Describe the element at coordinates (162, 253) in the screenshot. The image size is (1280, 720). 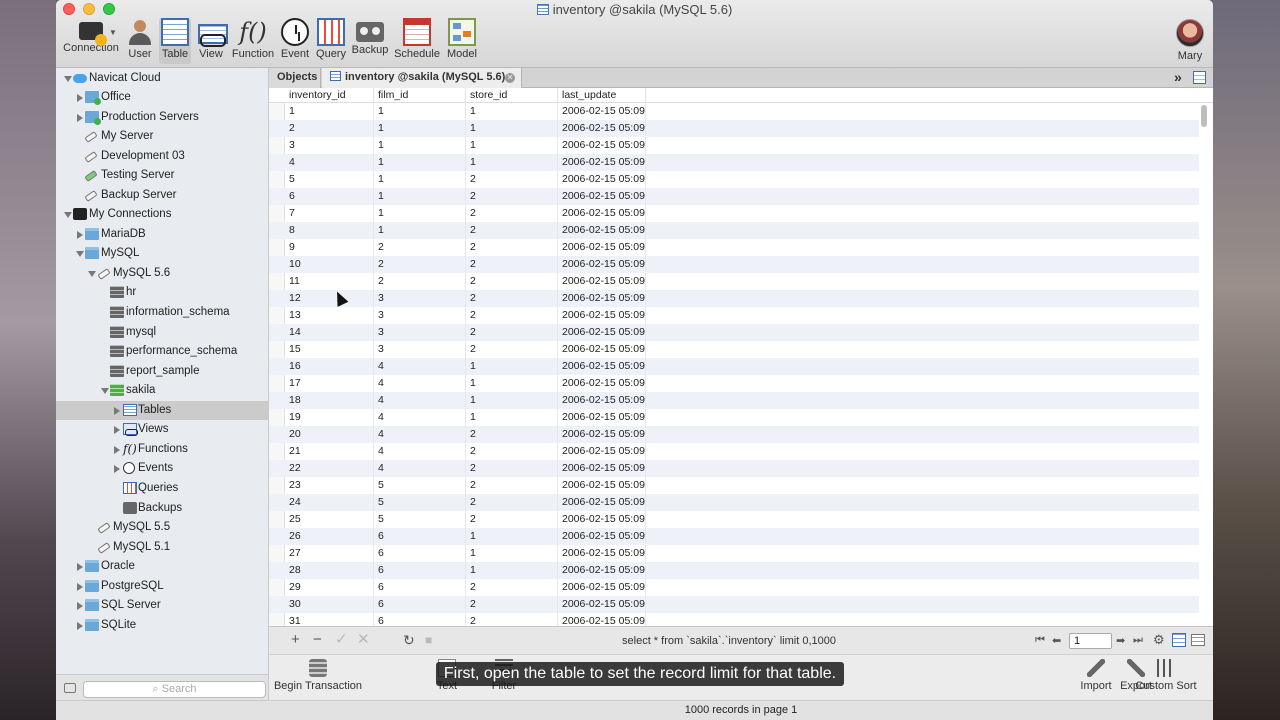
I see `sidebar-item-mysql: MySQL` at that location.